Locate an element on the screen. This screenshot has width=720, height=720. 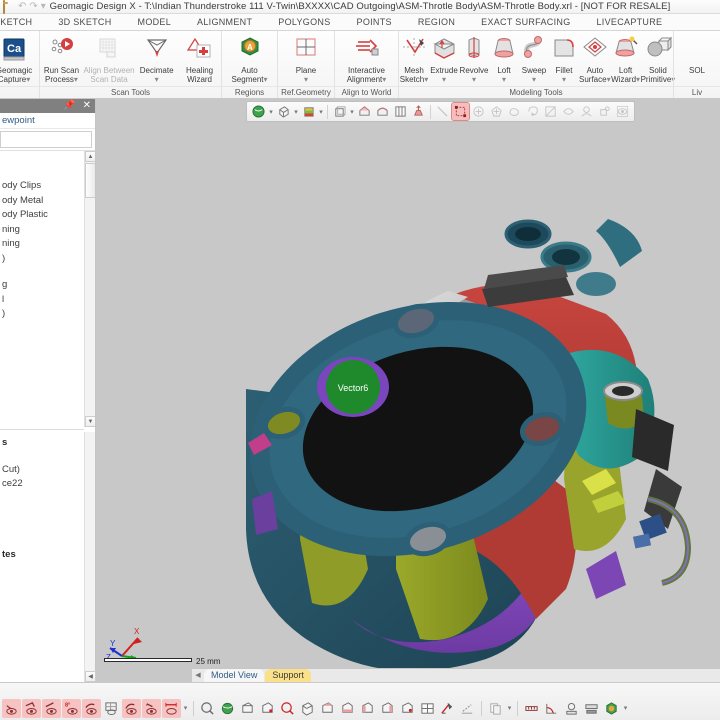
tree-node: ody Clips is located at coordinates (47, 186).